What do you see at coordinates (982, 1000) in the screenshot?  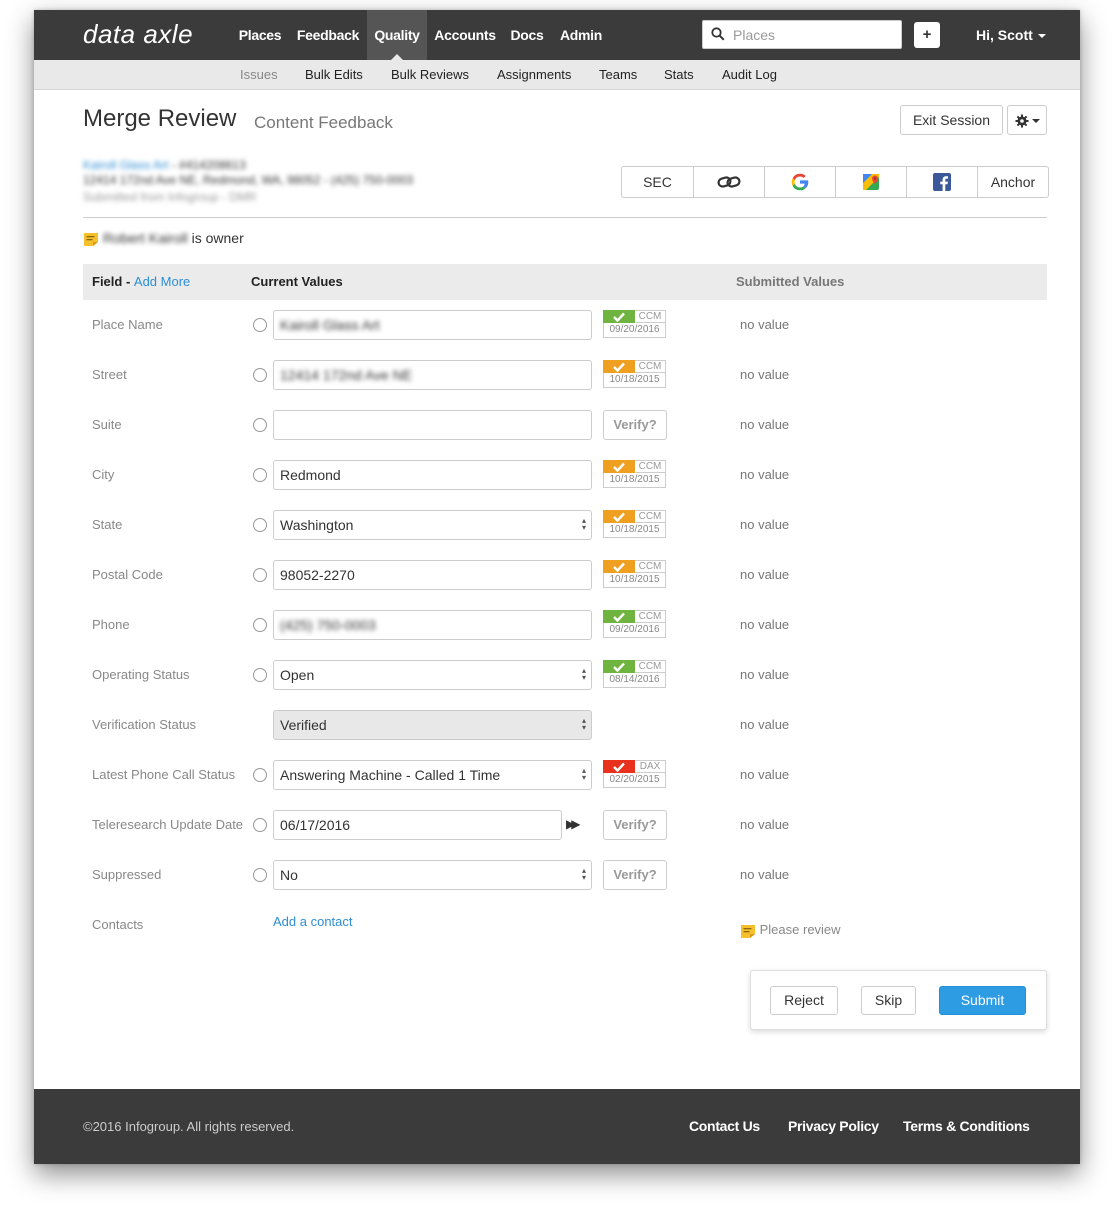 I see `submit-button: Submit` at bounding box center [982, 1000].